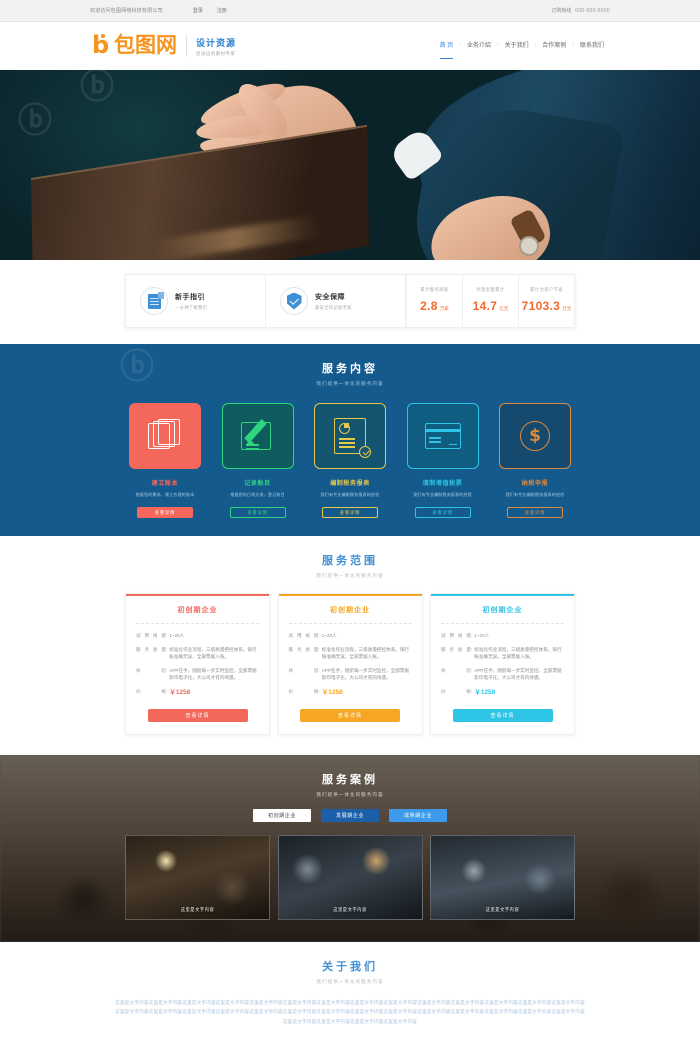  I want to click on stat-value: 7103.3, so click(541, 306).